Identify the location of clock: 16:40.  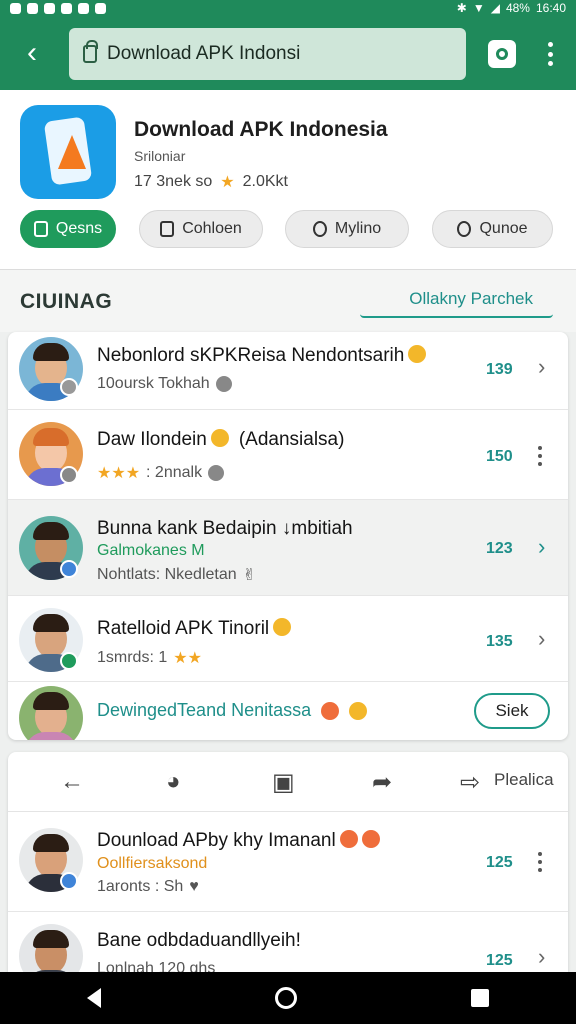
(550, 8).